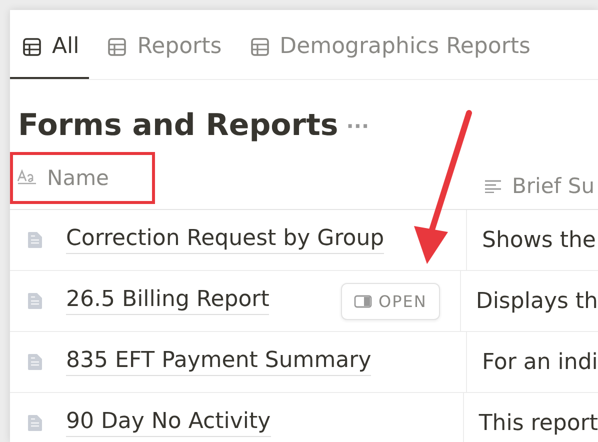 The image size is (598, 442). Describe the element at coordinates (50, 54) in the screenshot. I see `view-tab: All` at that location.